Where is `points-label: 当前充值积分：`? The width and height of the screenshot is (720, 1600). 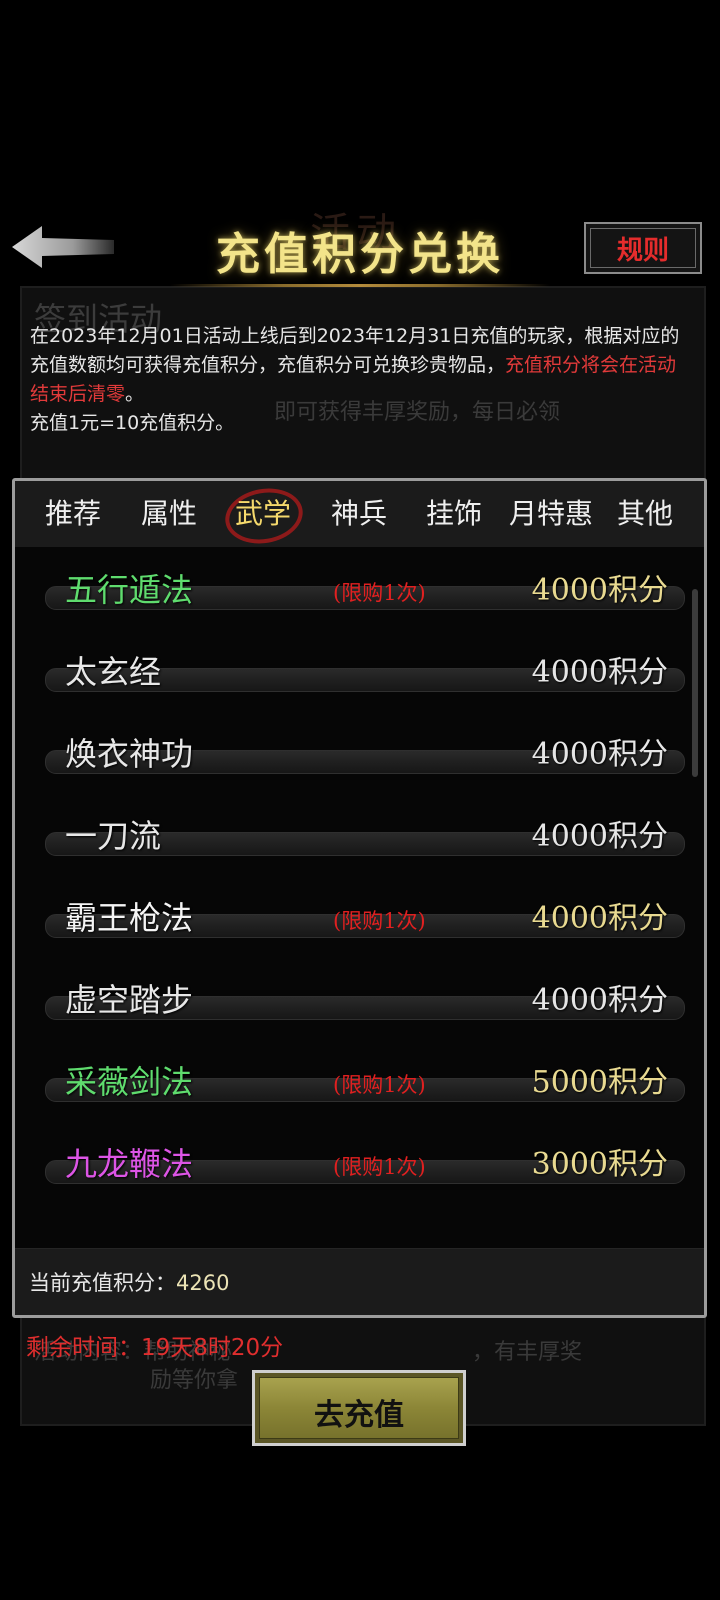 points-label: 当前充值积分： is located at coordinates (102, 1283).